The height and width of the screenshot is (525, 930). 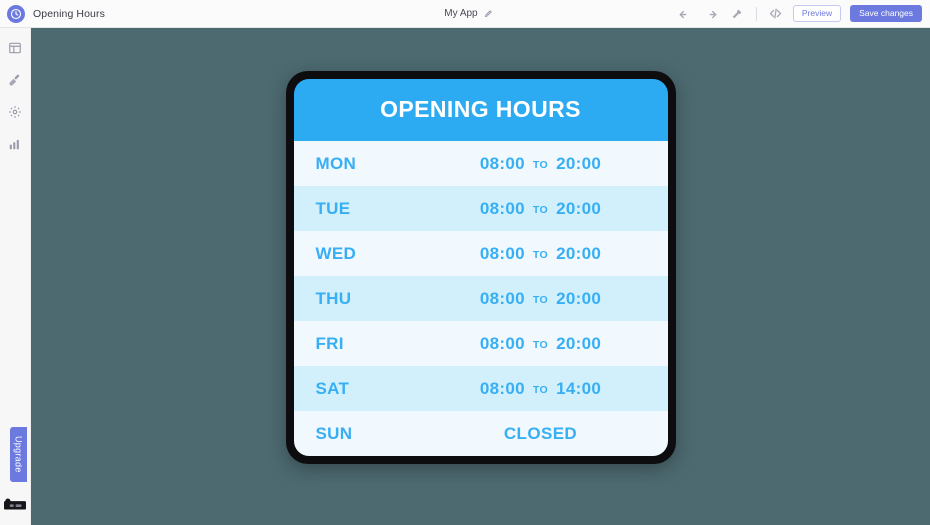 I want to click on opening-hours-row: TUE 08:00 TO 20:00, so click(x=480, y=208).